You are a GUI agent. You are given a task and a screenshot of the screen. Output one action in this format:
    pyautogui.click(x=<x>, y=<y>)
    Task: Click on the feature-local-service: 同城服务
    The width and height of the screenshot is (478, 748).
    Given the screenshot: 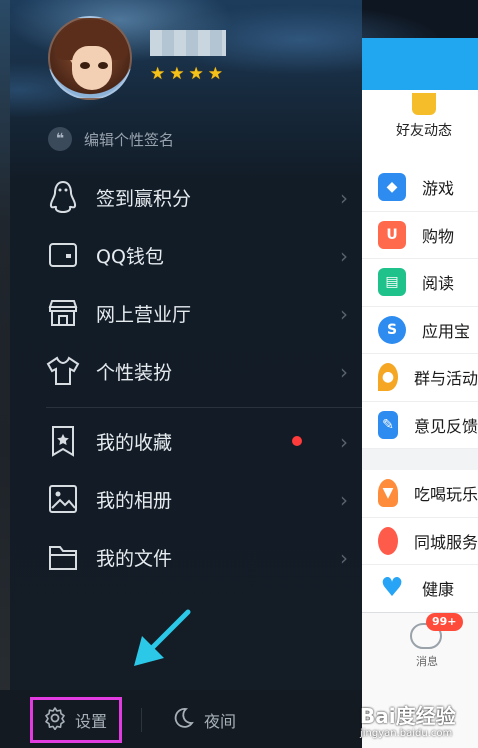 What is the action you would take?
    pyautogui.click(x=420, y=541)
    